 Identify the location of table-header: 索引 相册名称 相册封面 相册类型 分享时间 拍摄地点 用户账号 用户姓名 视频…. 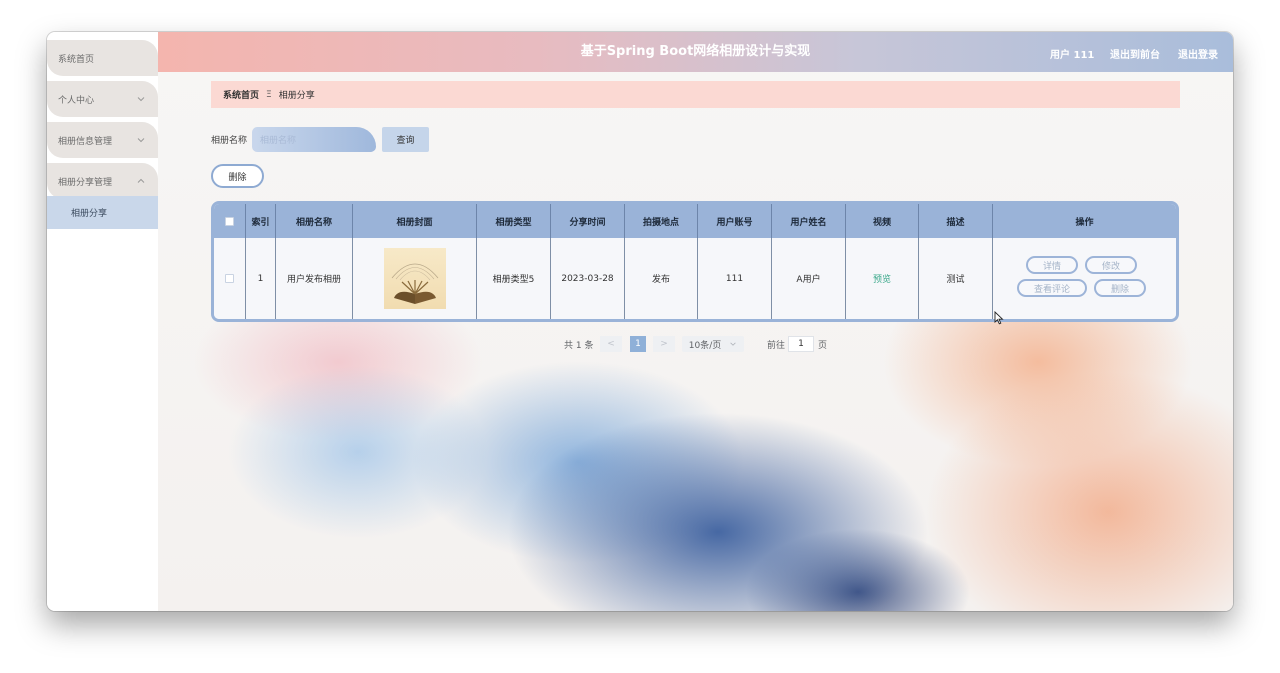
(695, 221).